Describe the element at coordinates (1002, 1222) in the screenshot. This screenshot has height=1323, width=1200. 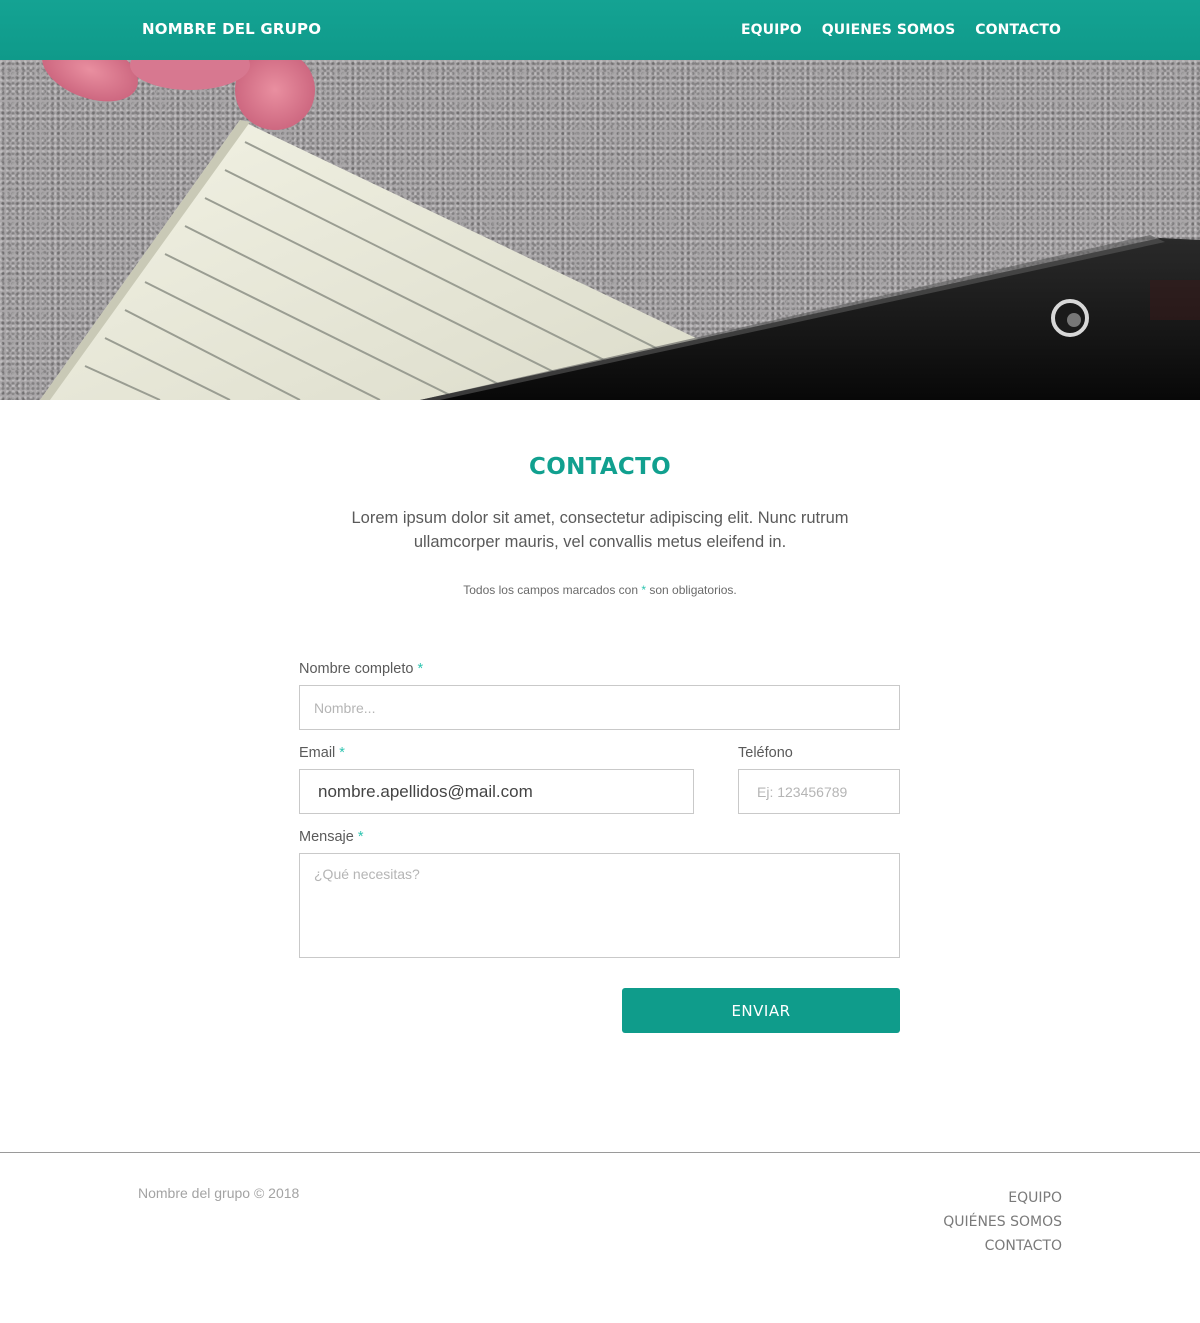
I see `footer-nav: EQUIPO QUIÉNES SOMOS CONTACTO` at that location.